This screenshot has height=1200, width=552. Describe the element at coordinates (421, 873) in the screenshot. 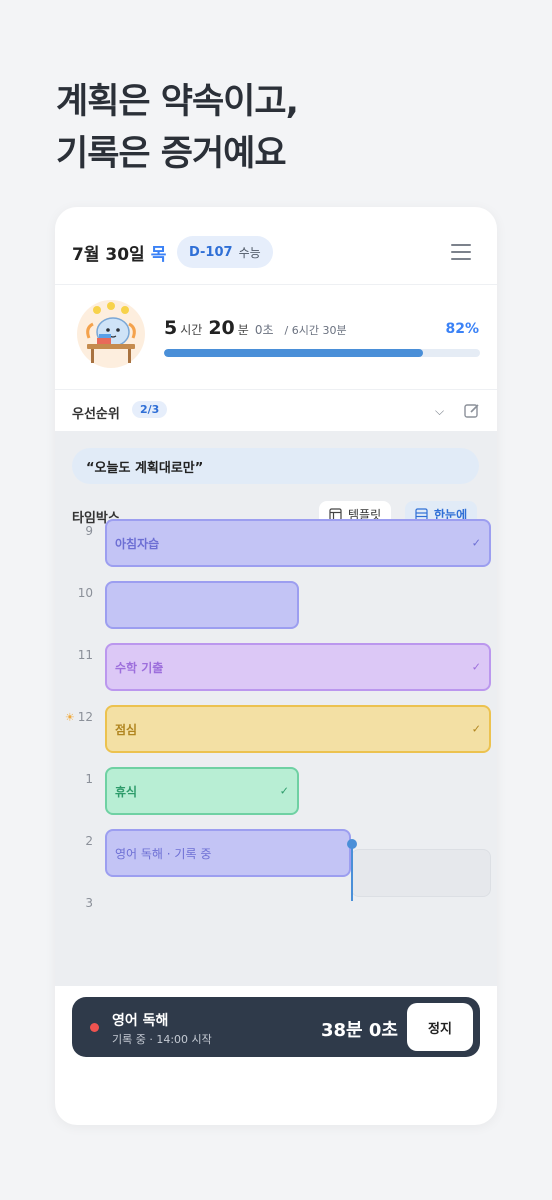

I see `remaining-slot` at that location.